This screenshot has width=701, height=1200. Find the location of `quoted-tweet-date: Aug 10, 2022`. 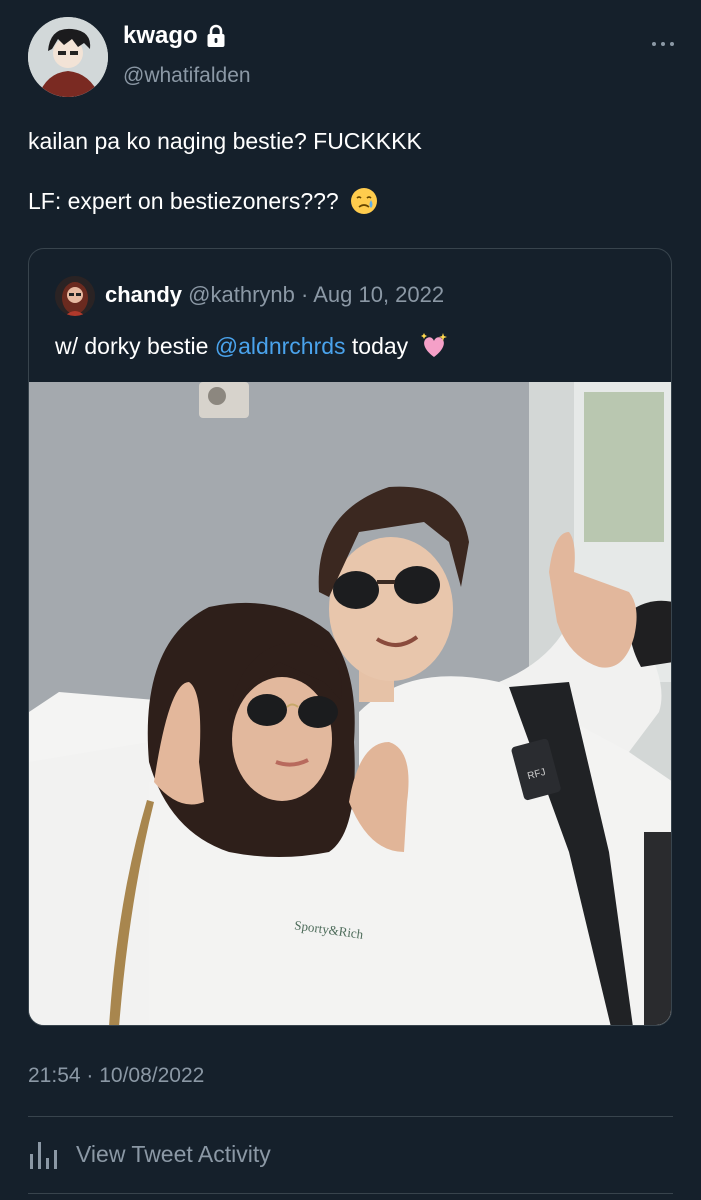

quoted-tweet-date: Aug 10, 2022 is located at coordinates (378, 294).